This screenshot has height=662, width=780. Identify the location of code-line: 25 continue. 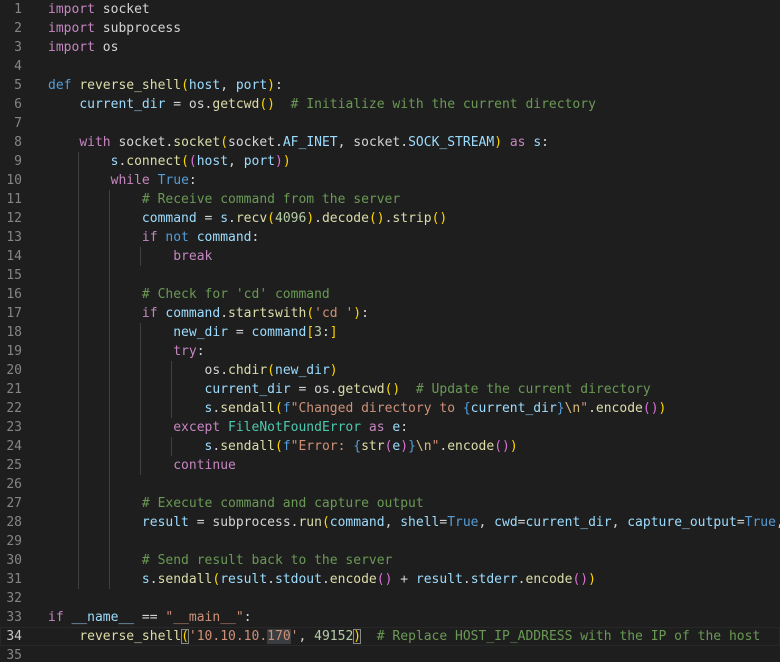
(390, 465).